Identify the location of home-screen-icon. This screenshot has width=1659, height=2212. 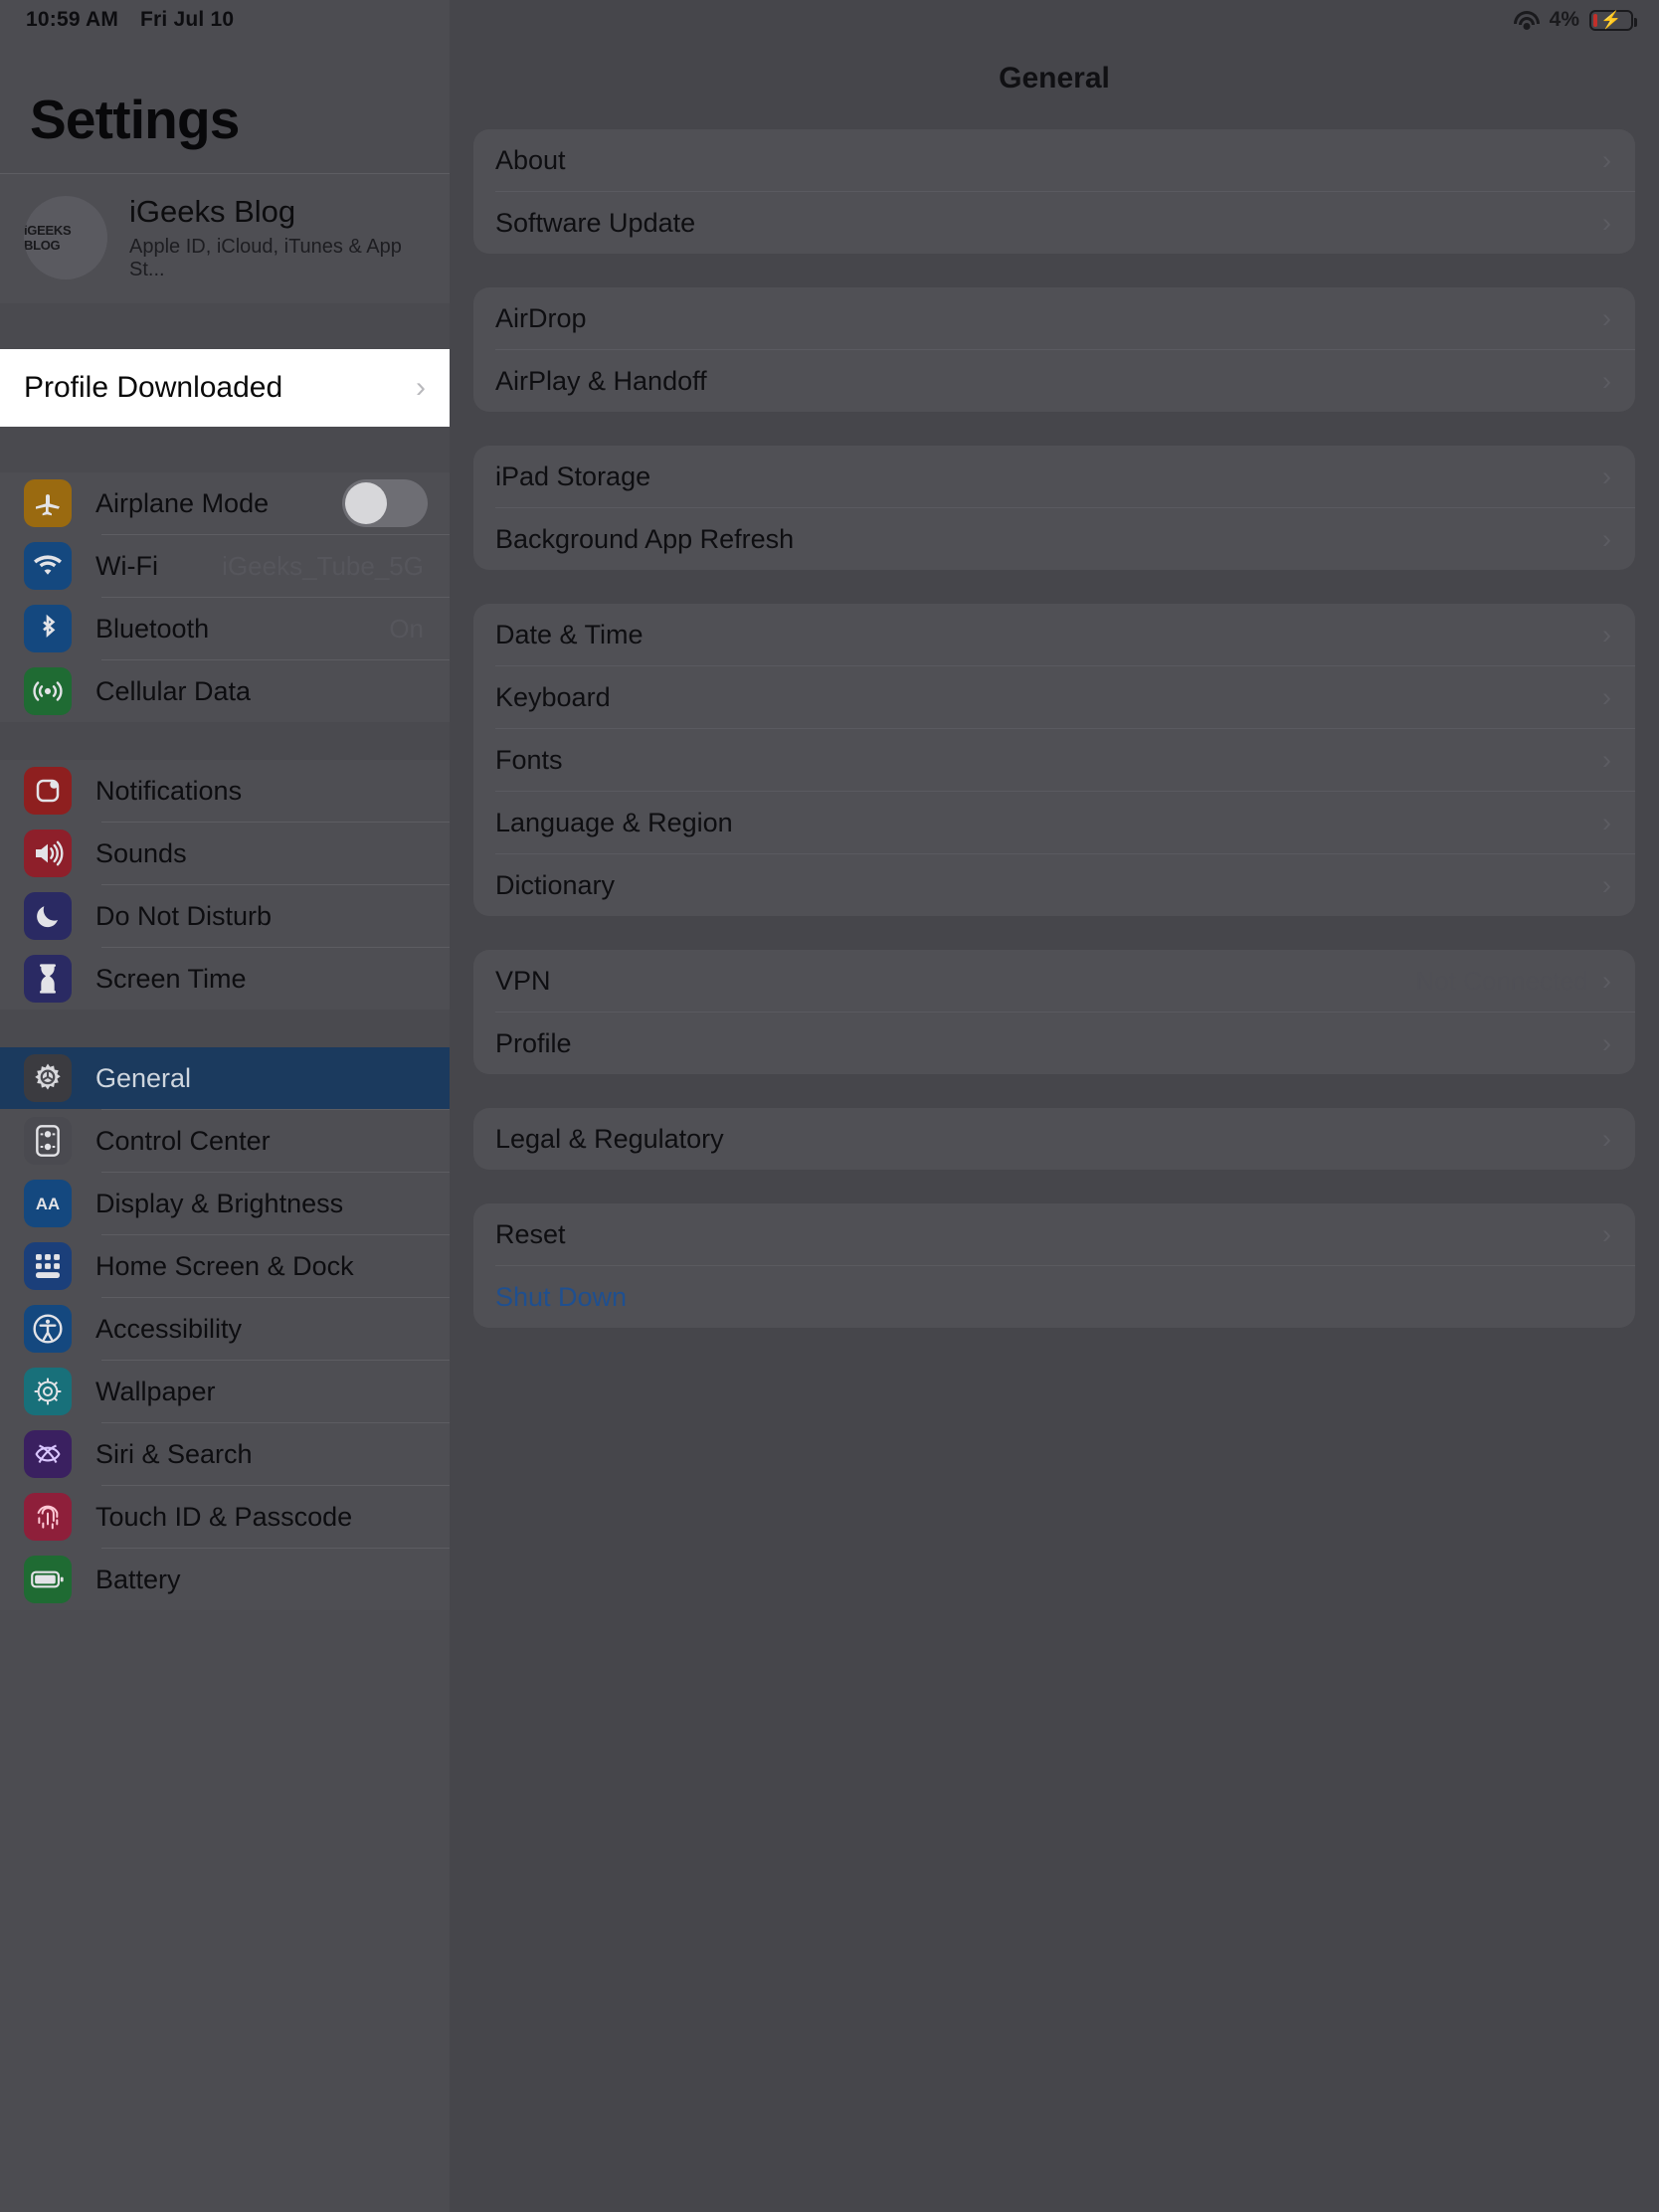
(48, 1266).